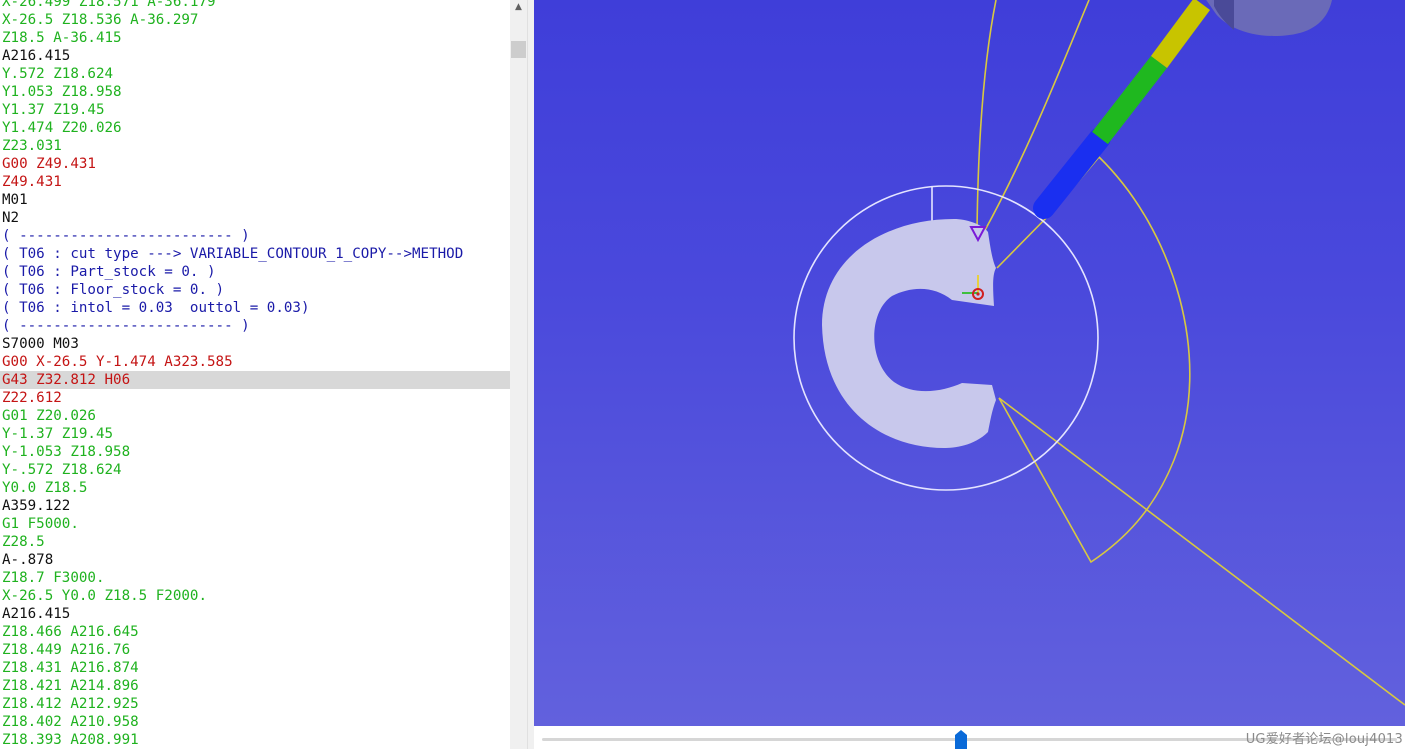 Image resolution: width=1405 pixels, height=749 pixels. I want to click on code-line: M01, so click(255, 200).